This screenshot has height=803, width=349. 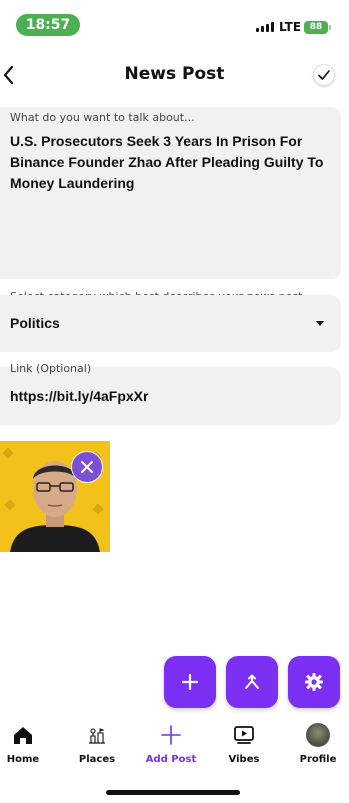 I want to click on tab-places: Places, so click(x=97, y=743).